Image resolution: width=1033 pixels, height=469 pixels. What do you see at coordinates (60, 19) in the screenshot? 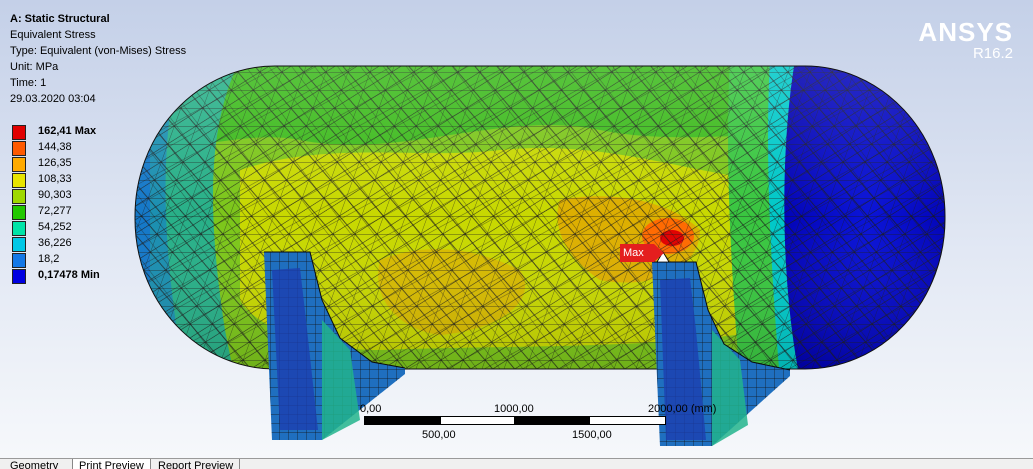
I see `analysis-title: A: Static Structural` at bounding box center [60, 19].